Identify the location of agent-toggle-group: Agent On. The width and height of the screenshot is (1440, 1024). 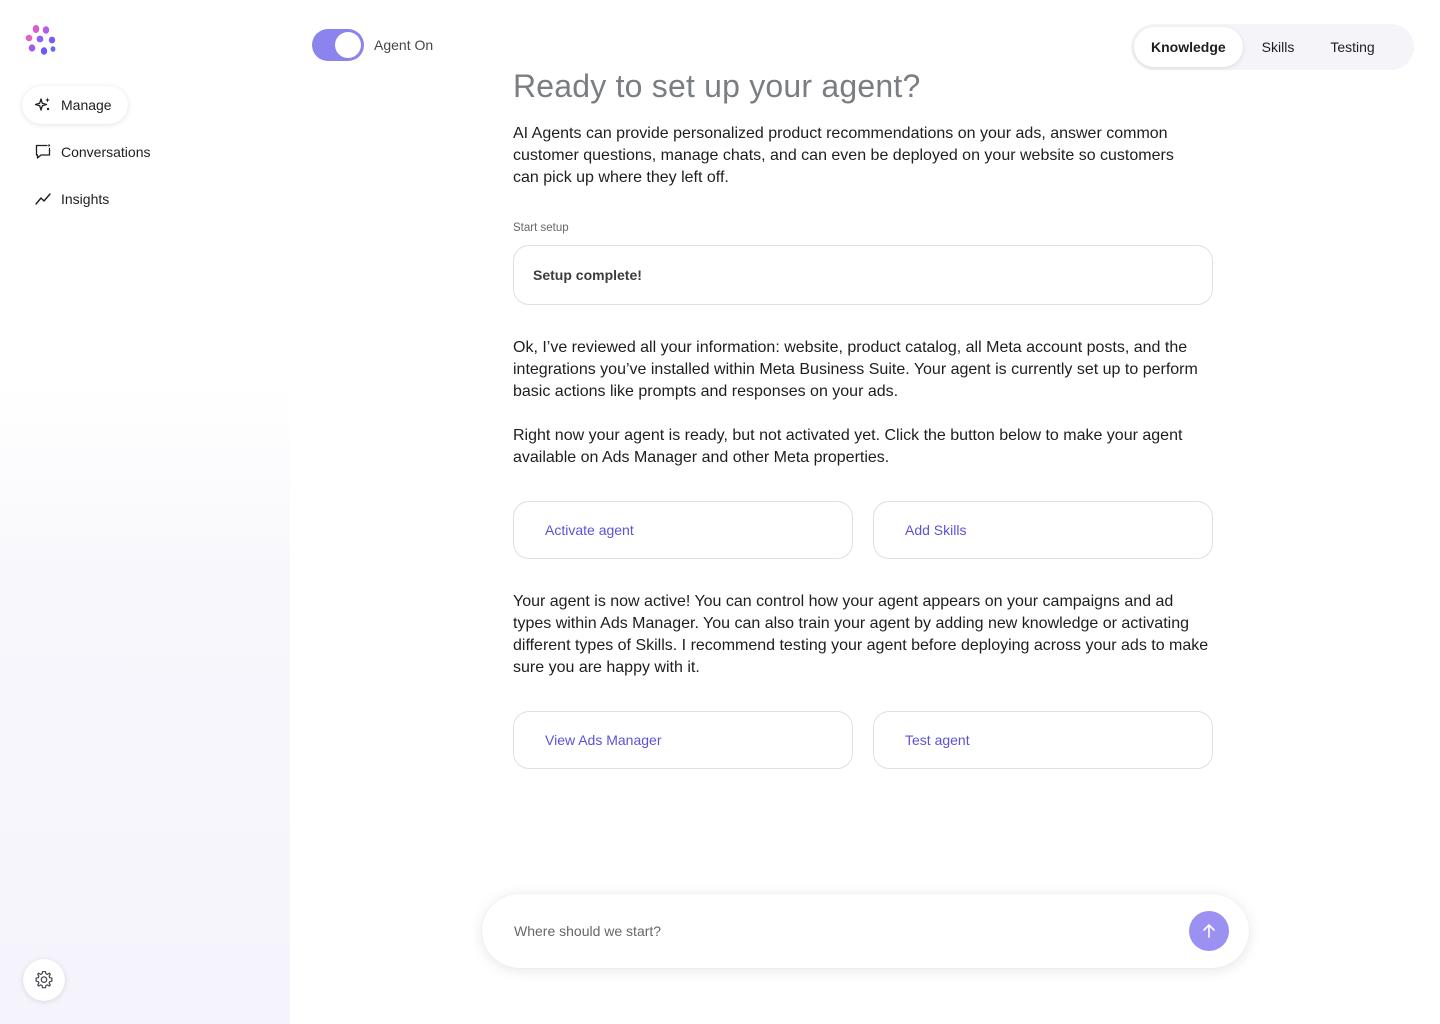
(372, 45).